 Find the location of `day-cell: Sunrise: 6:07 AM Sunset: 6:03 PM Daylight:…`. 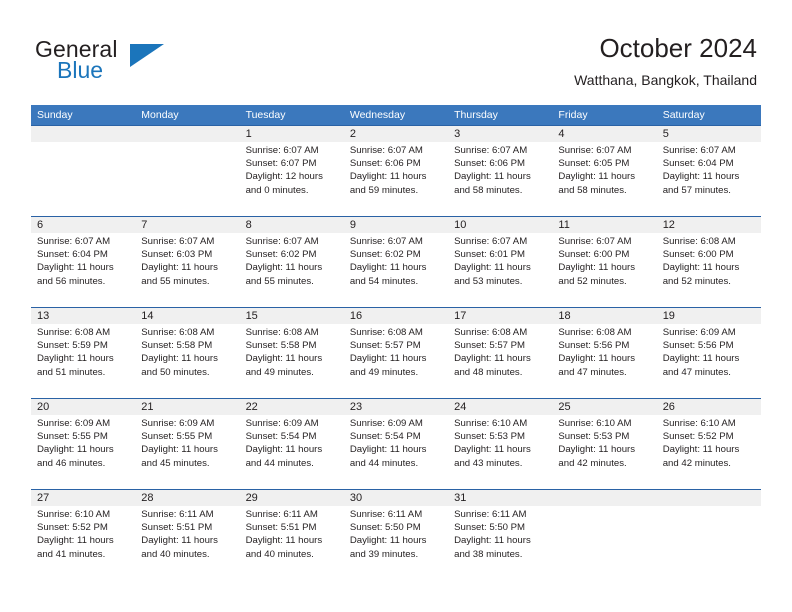

day-cell: Sunrise: 6:07 AM Sunset: 6:03 PM Daylight:… is located at coordinates (187, 270).